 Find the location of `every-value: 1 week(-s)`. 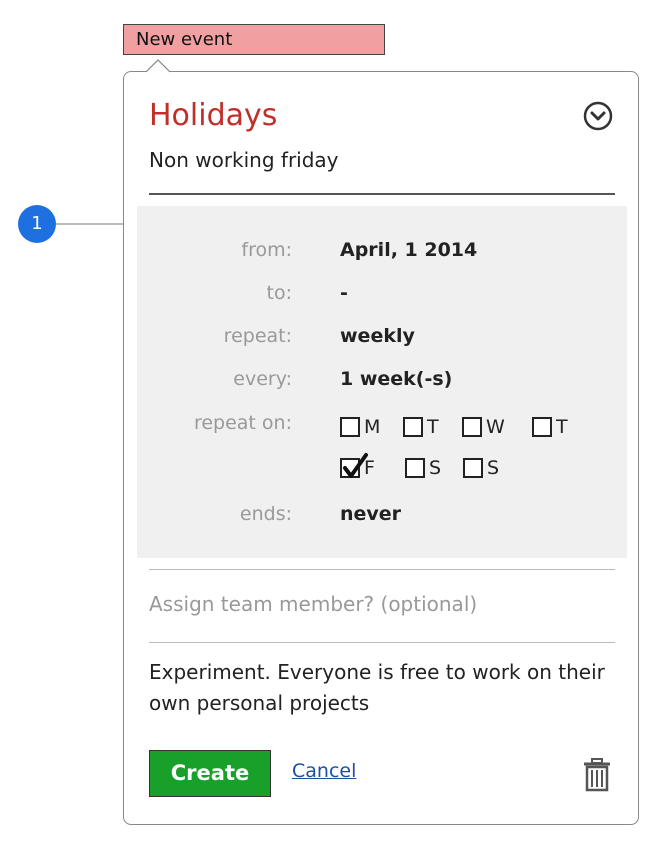

every-value: 1 week(-s) is located at coordinates (396, 379).